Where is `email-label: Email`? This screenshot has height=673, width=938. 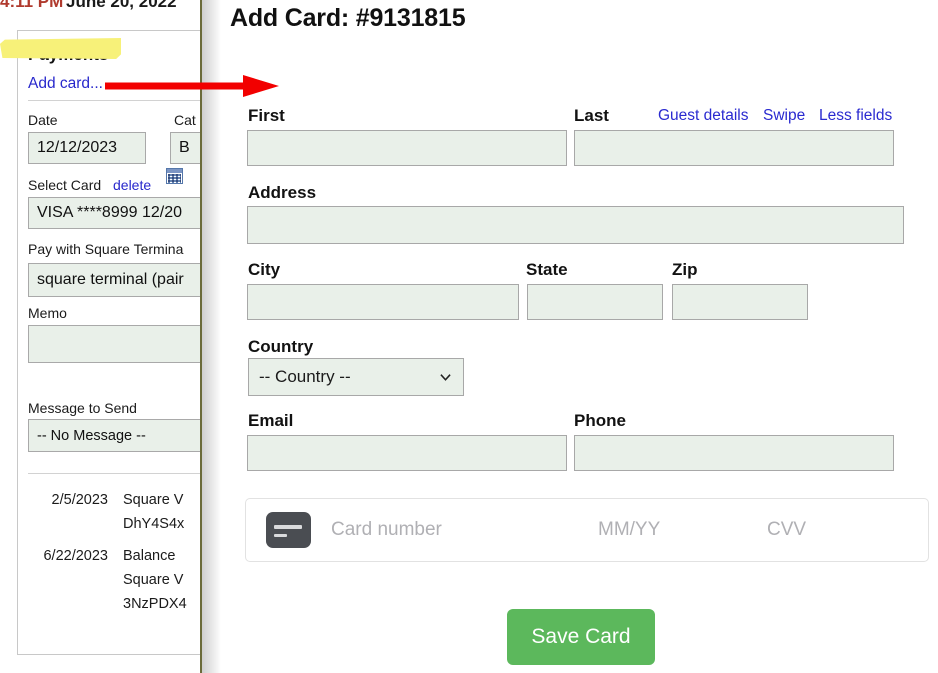
email-label: Email is located at coordinates (271, 420).